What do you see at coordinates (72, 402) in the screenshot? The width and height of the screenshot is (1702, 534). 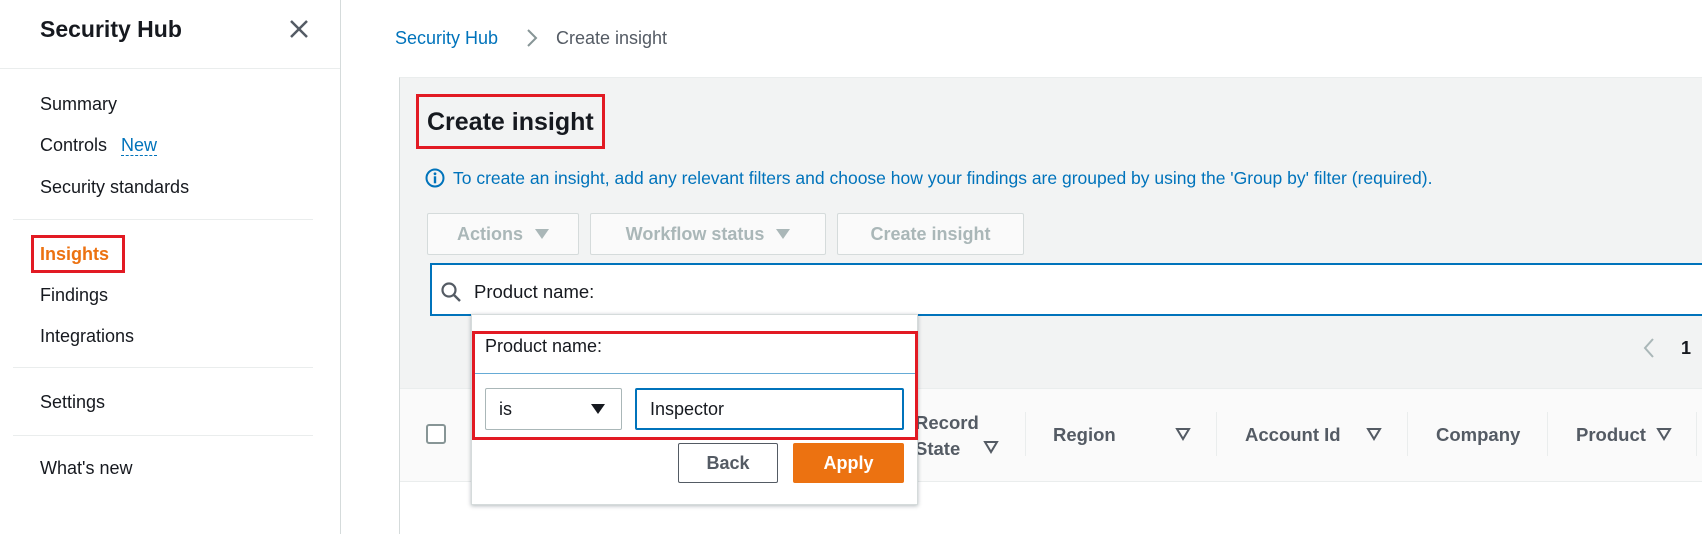 I see `sidebar-item-settings: Settings` at bounding box center [72, 402].